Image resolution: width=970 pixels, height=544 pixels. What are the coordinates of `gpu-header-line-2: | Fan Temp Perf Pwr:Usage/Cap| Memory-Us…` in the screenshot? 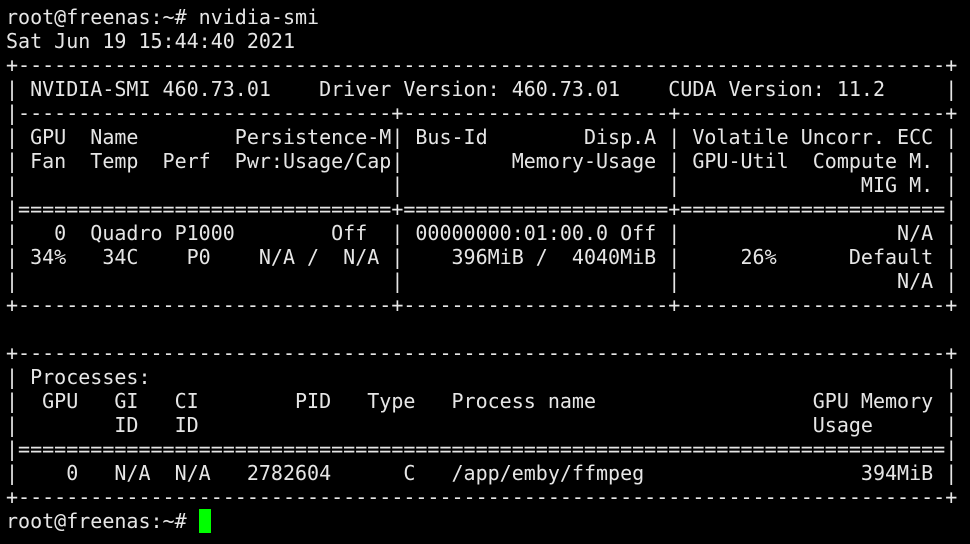 It's located at (482, 161).